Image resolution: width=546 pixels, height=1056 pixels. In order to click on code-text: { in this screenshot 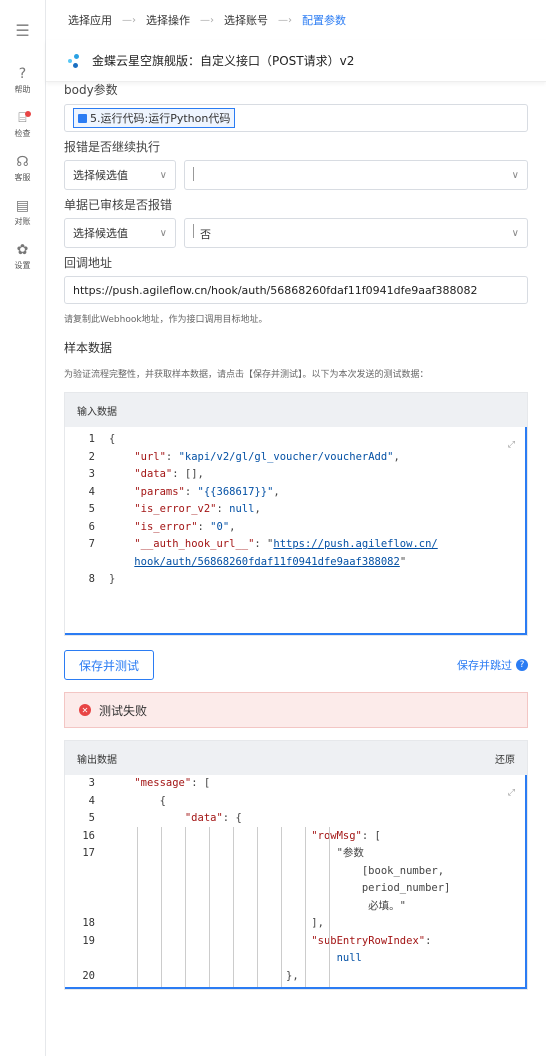, I will do `click(112, 439)`.